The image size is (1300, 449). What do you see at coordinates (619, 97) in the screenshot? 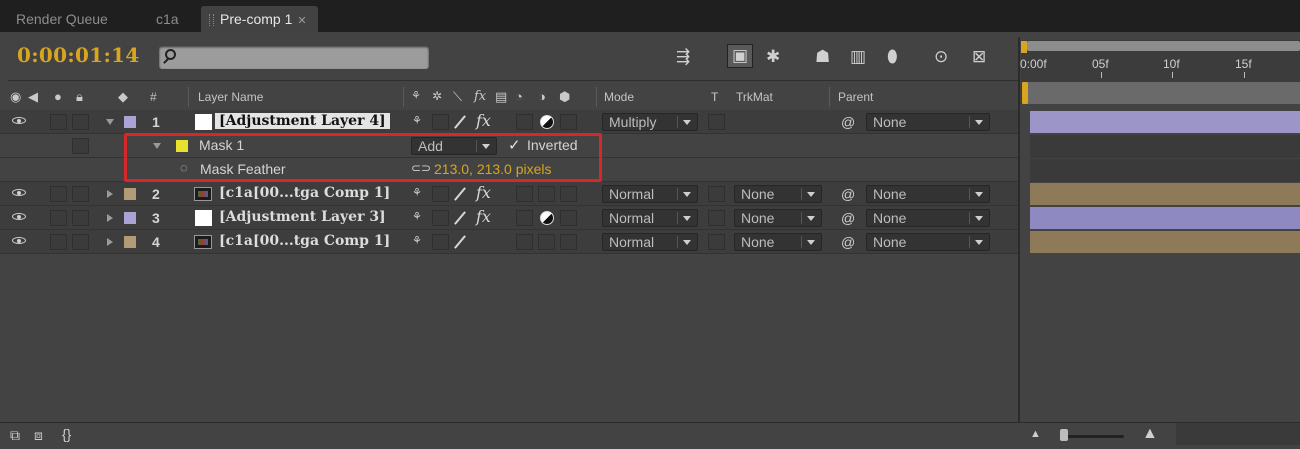
I see `mode-header: Mode` at bounding box center [619, 97].